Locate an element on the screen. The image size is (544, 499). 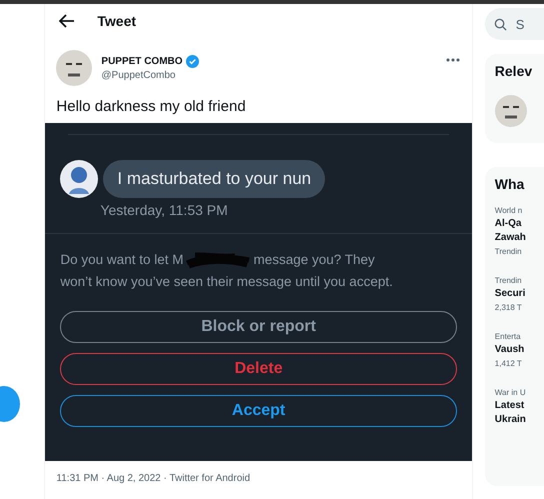
tweet-meta: 11:31 PM · Aug 2, 2022 · Twitter for Android is located at coordinates (153, 479).